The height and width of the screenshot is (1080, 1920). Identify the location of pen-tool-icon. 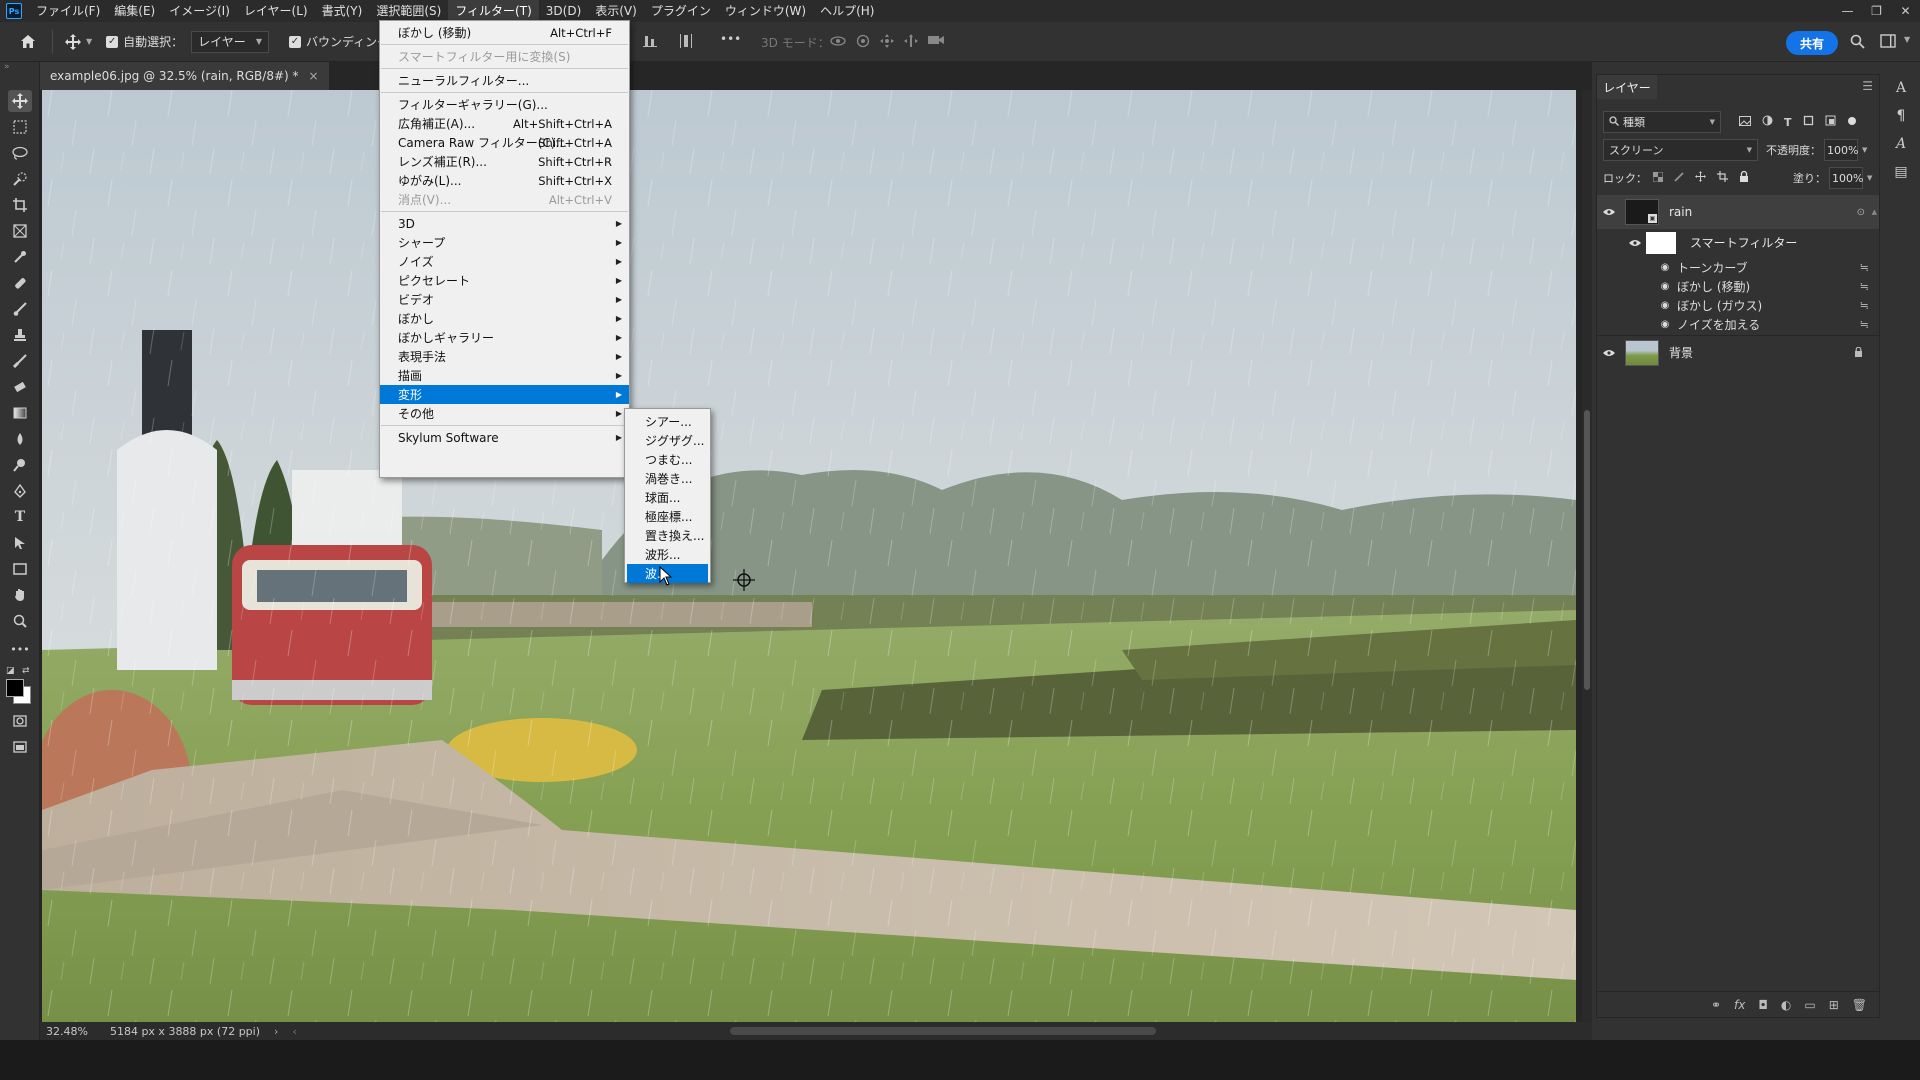
(20, 491).